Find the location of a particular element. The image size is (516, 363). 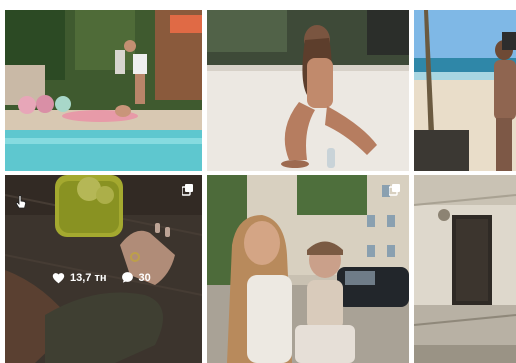

likes-stat: 13,7 тн is located at coordinates (79, 278).